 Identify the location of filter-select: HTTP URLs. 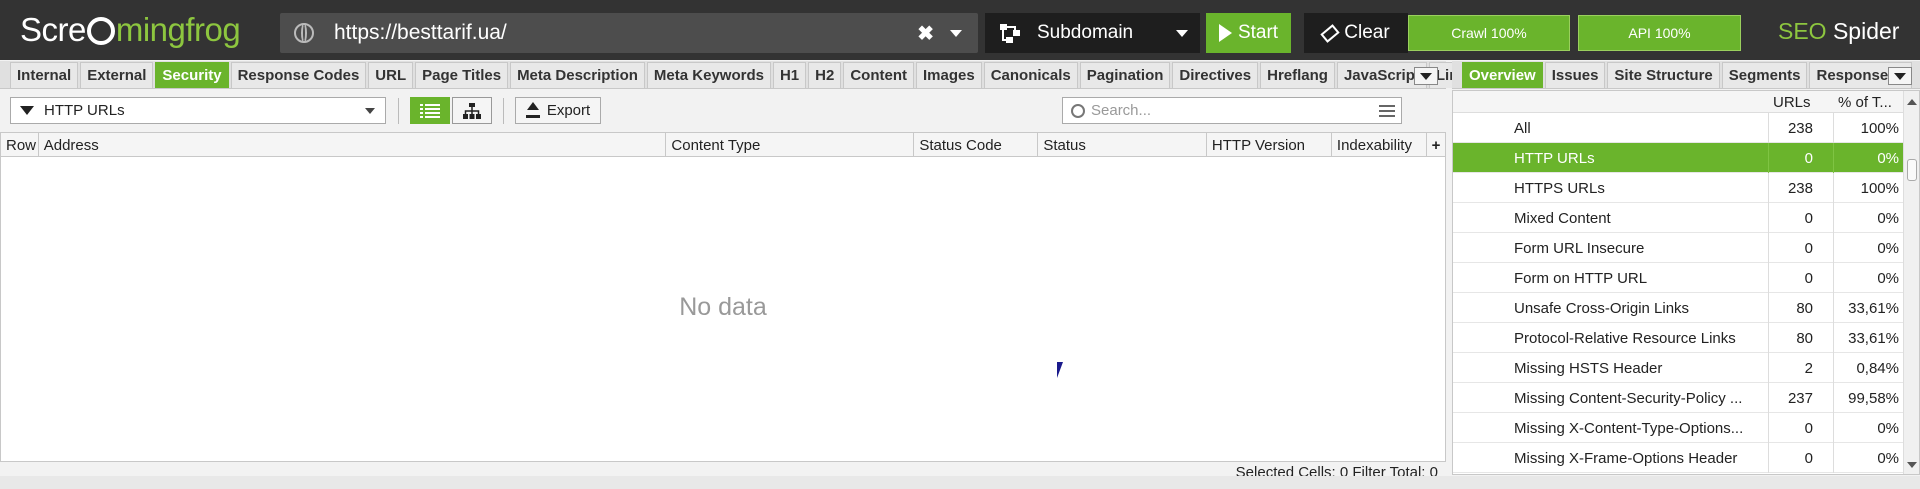
(198, 110).